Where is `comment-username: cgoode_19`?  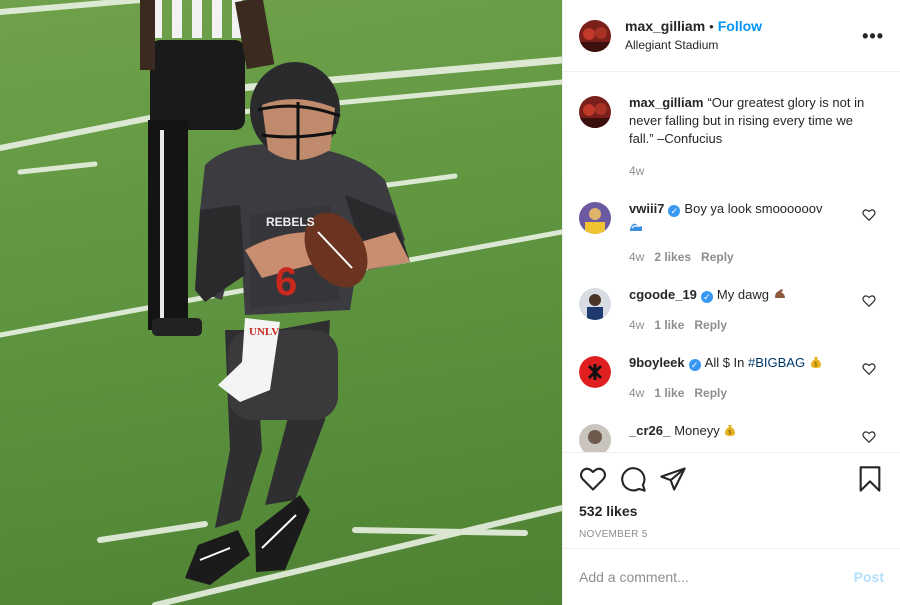
comment-username: cgoode_19 is located at coordinates (663, 294).